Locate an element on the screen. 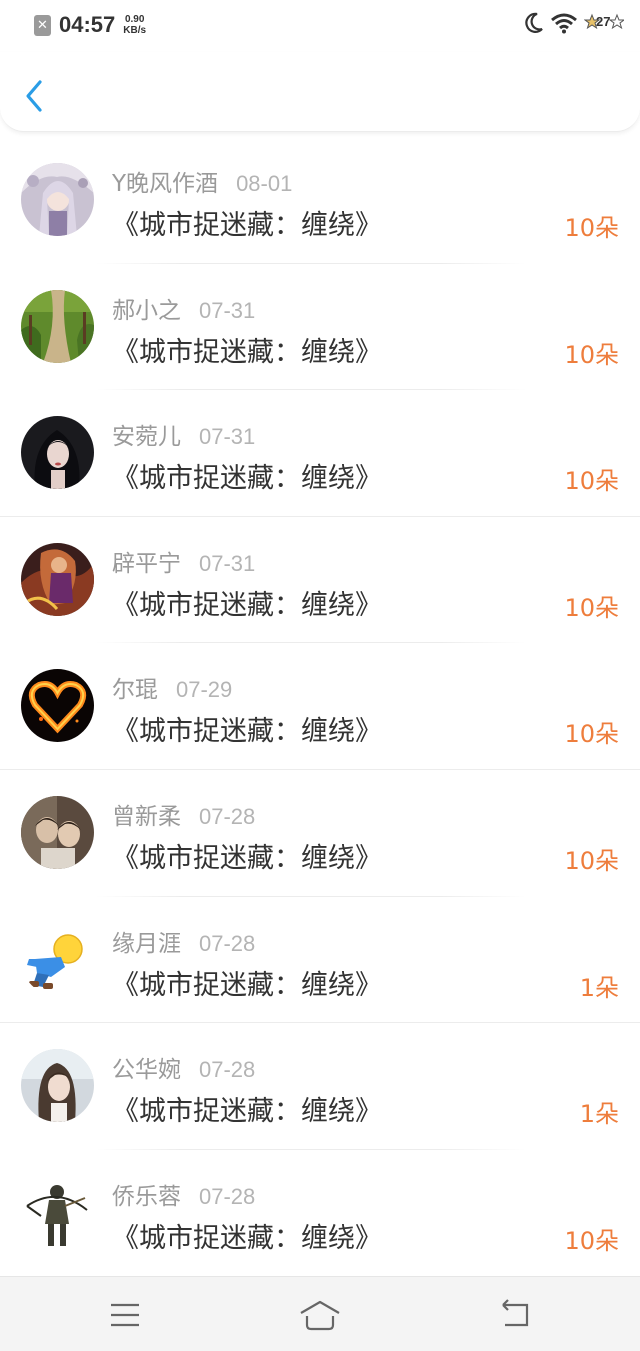 The image size is (640, 1351). sender-name-text: 公华婉 is located at coordinates (146, 1070).